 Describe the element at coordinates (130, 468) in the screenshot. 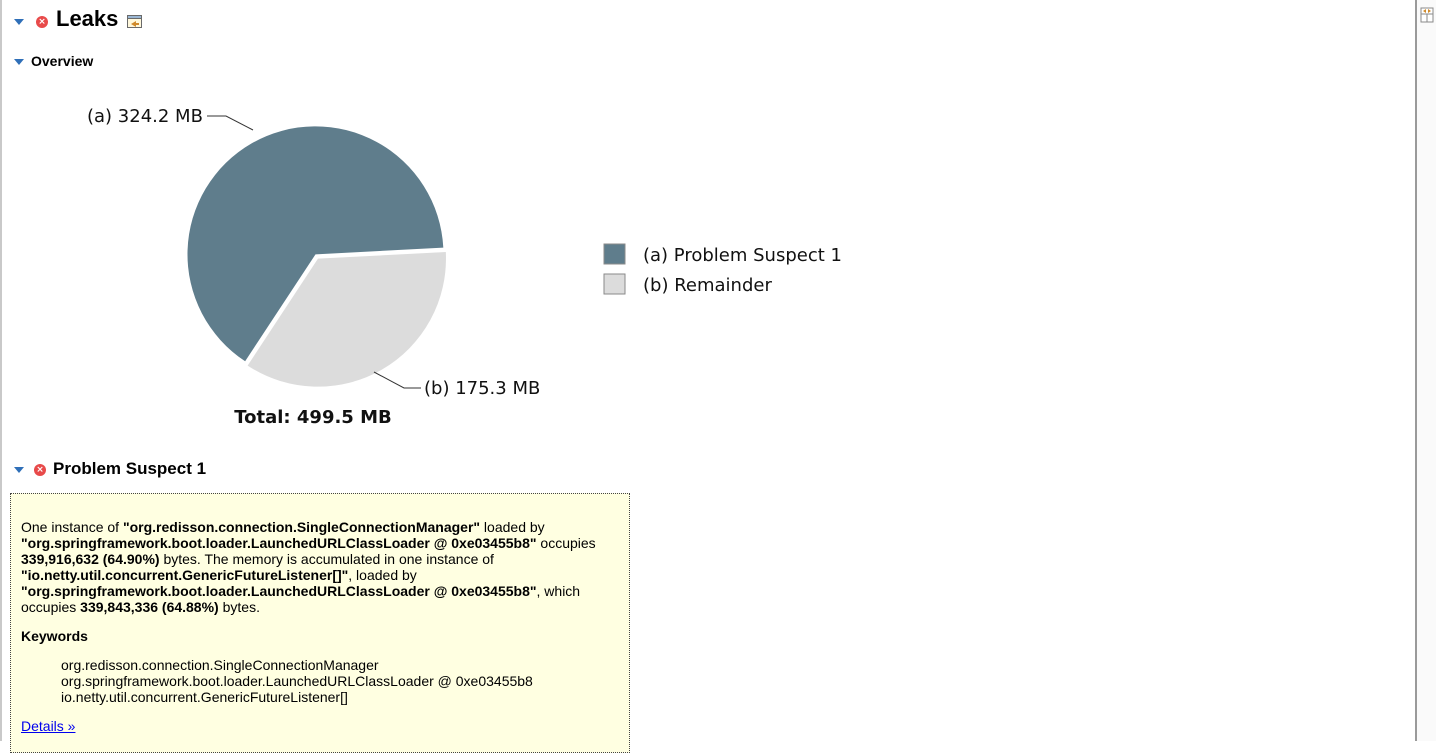

I see `suspect-heading: Problem Suspect 1` at that location.